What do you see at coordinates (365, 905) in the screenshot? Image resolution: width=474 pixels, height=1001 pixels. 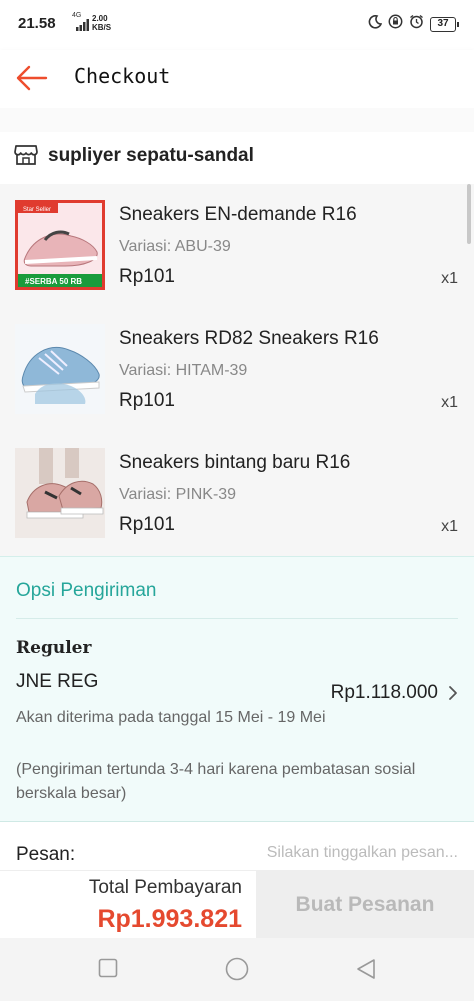 I see `place-order-button: Buat Pesanan` at bounding box center [365, 905].